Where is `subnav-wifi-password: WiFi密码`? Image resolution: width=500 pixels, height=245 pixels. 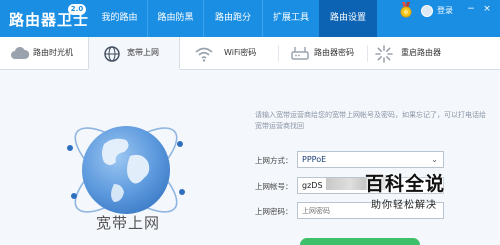 subnav-wifi-password: WiFi密码 is located at coordinates (229, 53).